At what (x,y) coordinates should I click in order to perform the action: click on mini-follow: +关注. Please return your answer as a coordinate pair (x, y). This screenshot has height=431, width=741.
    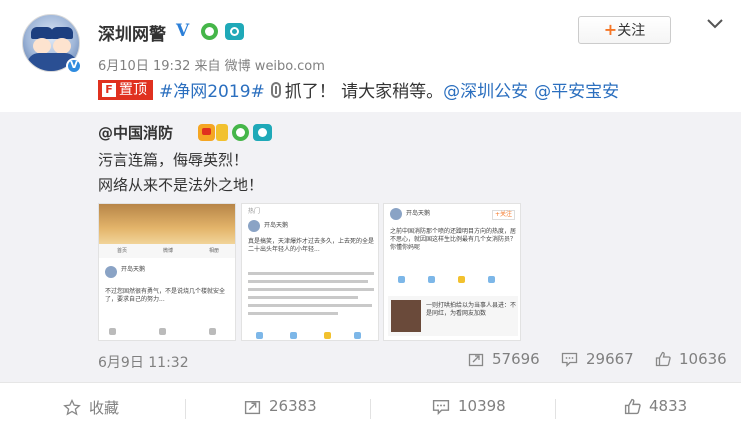
    Looking at the image, I should click on (504, 215).